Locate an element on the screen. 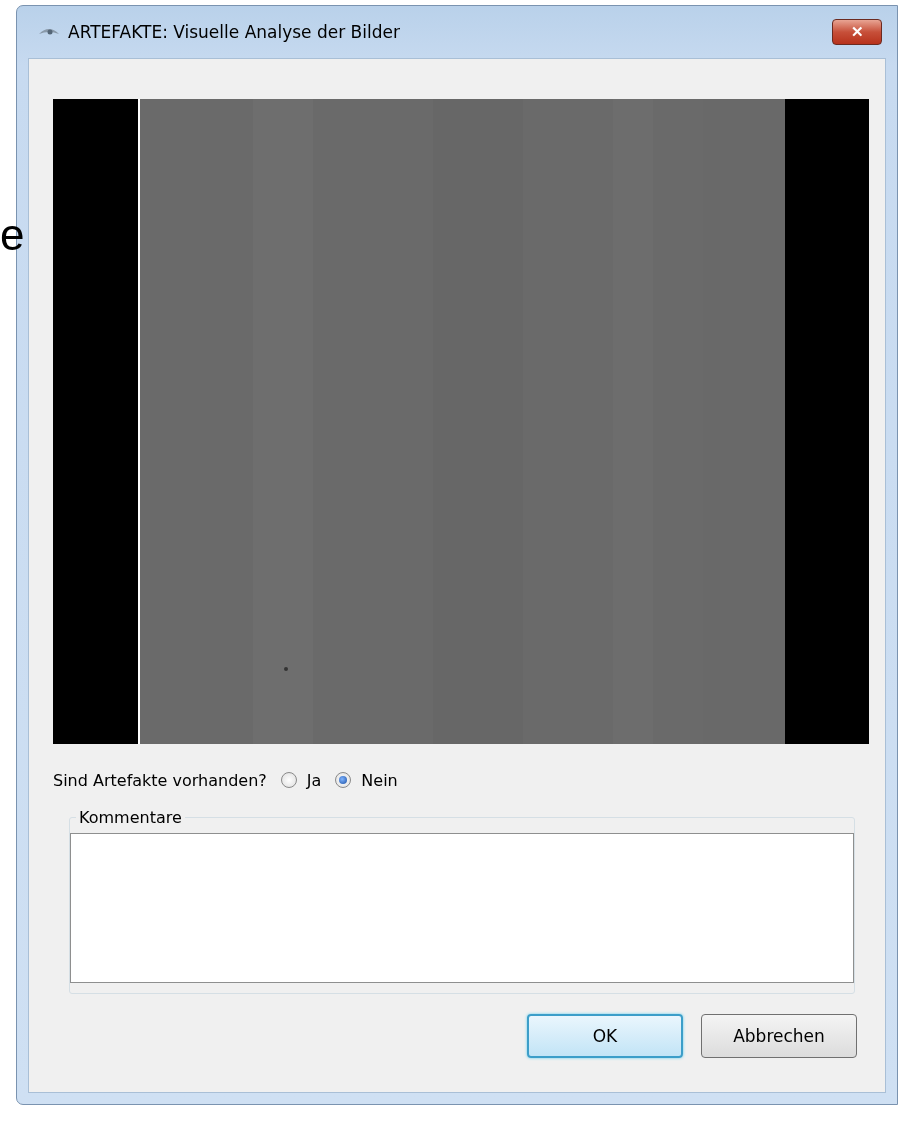 The image size is (898, 1122). comments-field is located at coordinates (462, 908).